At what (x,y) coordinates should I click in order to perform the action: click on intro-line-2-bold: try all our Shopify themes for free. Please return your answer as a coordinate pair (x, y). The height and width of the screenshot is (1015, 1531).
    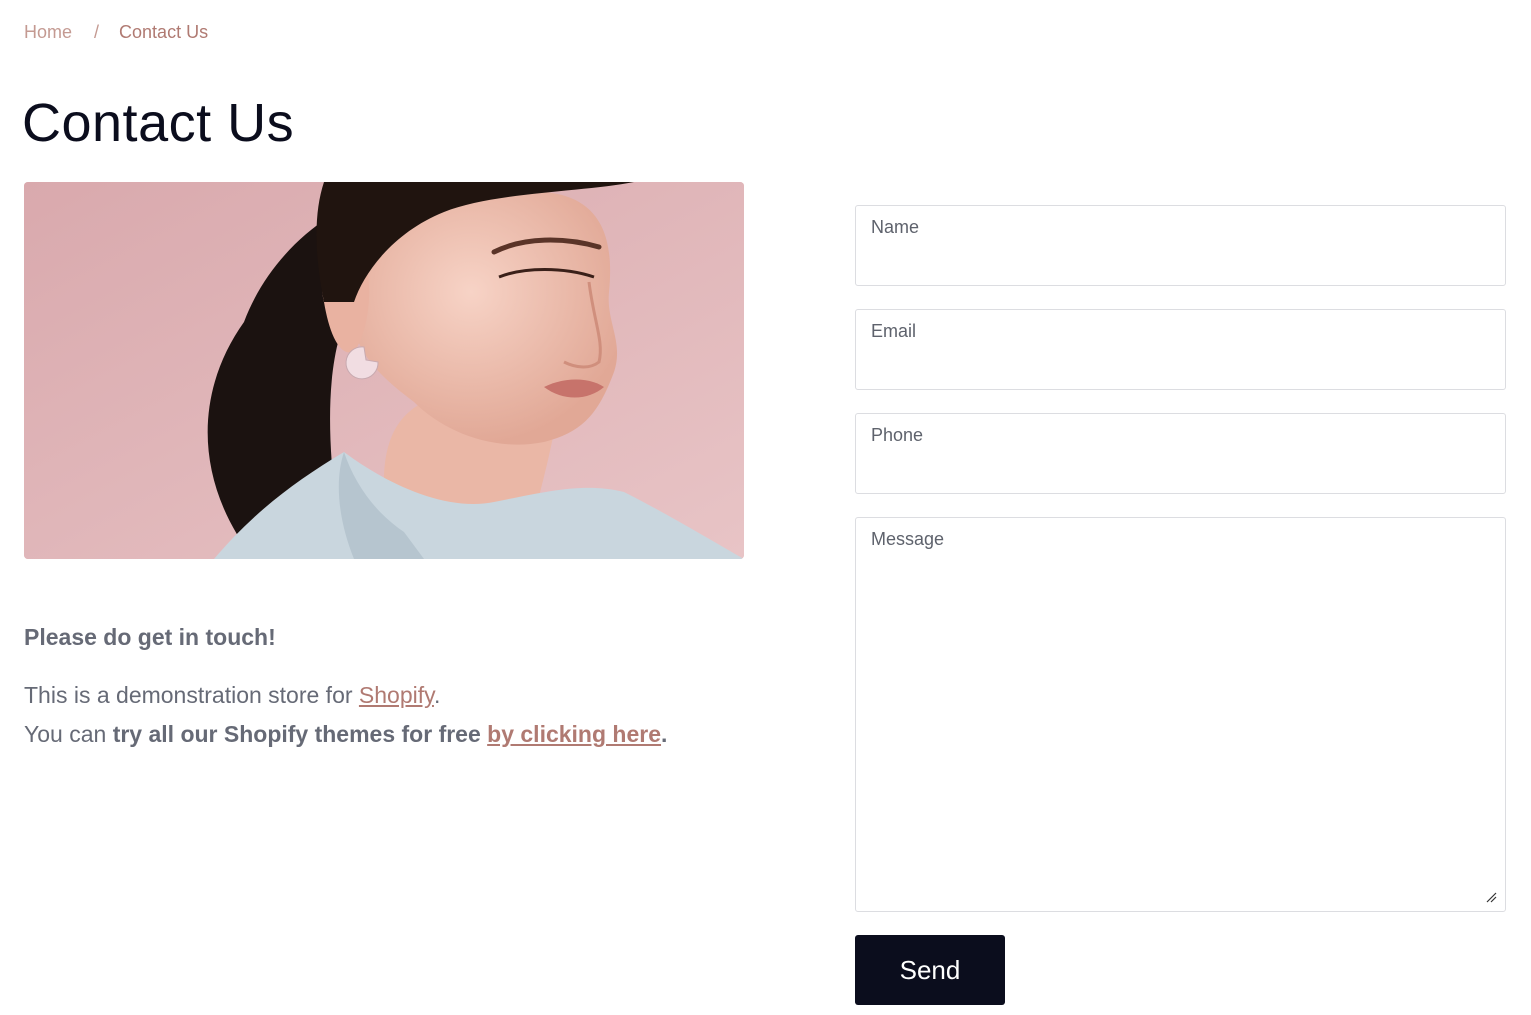
    Looking at the image, I should click on (300, 734).